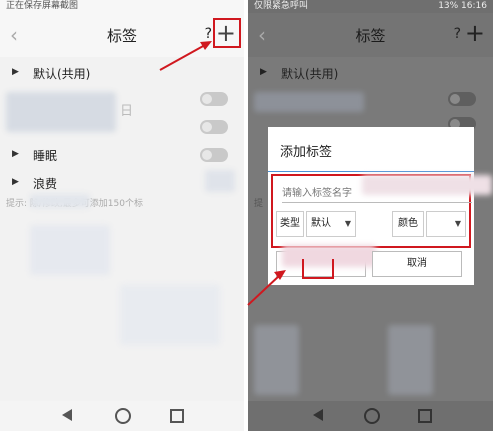 Image resolution: width=493 pixels, height=431 pixels. Describe the element at coordinates (417, 264) in the screenshot. I see `cancel-button: 取消` at that location.